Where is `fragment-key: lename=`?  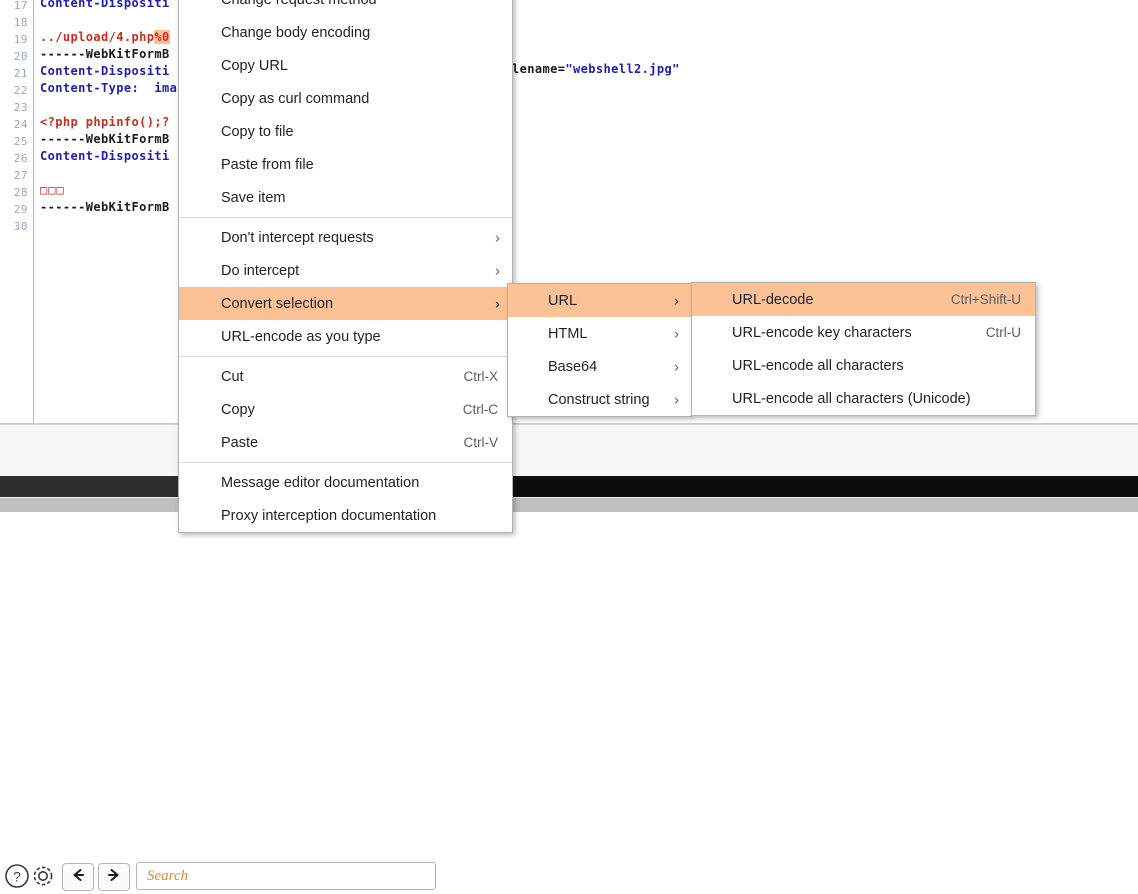 fragment-key: lename= is located at coordinates (539, 69).